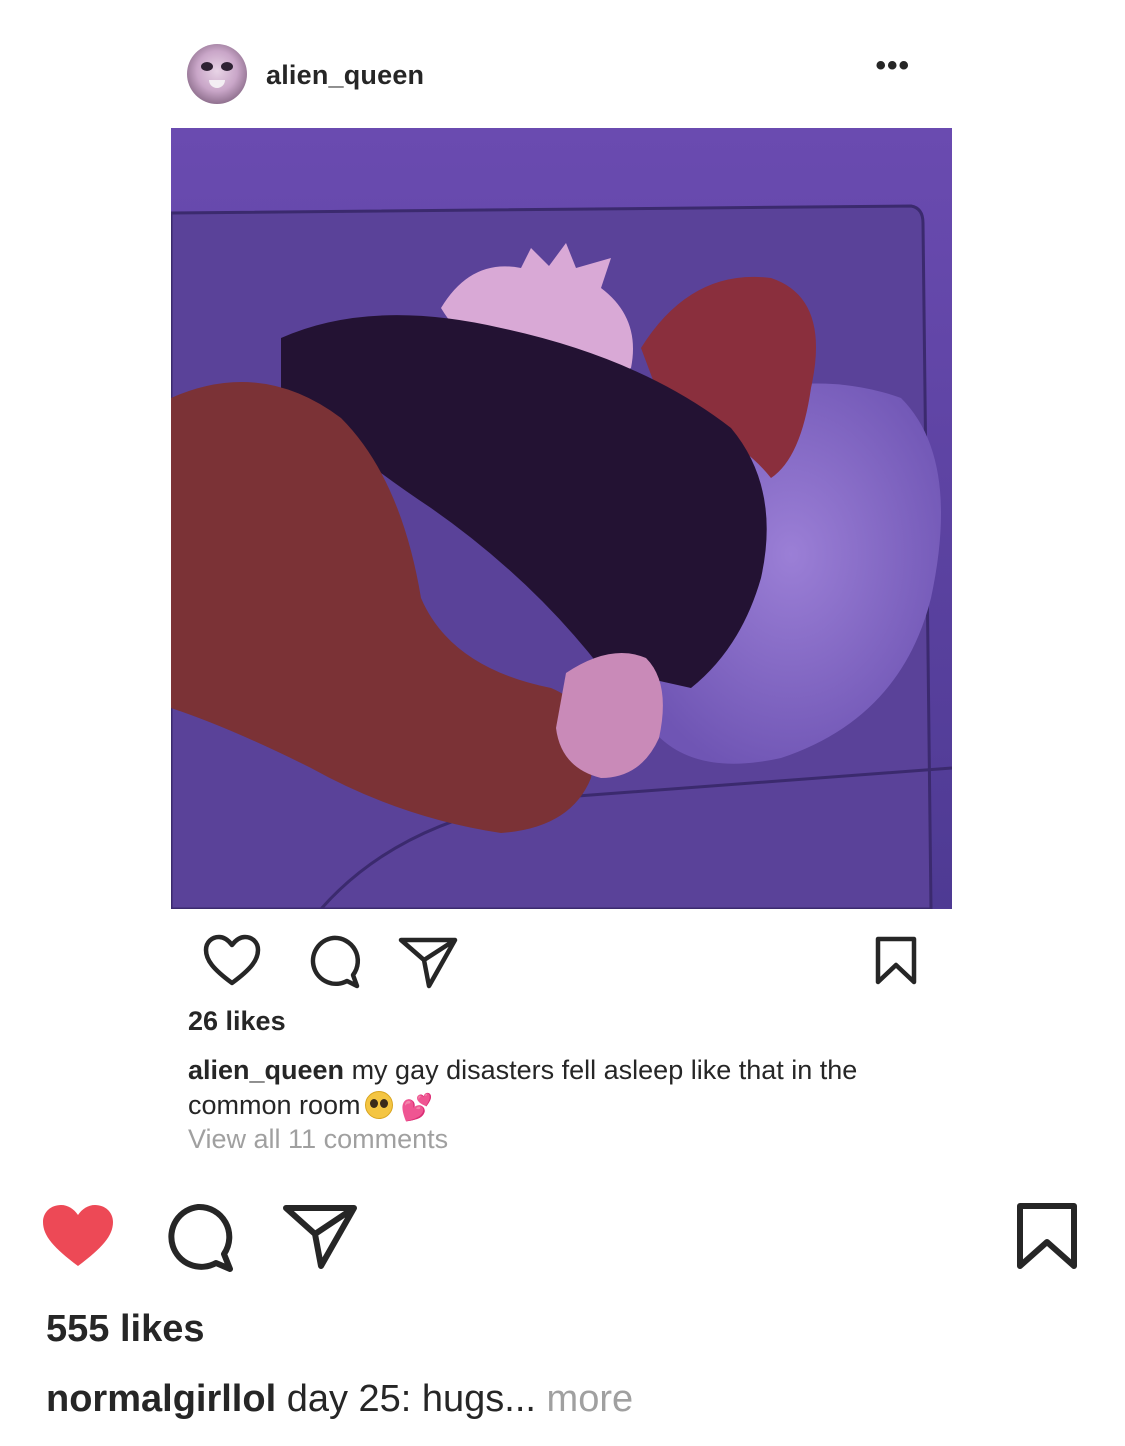  Describe the element at coordinates (78, 1237) in the screenshot. I see `heart-filled-icon` at that location.